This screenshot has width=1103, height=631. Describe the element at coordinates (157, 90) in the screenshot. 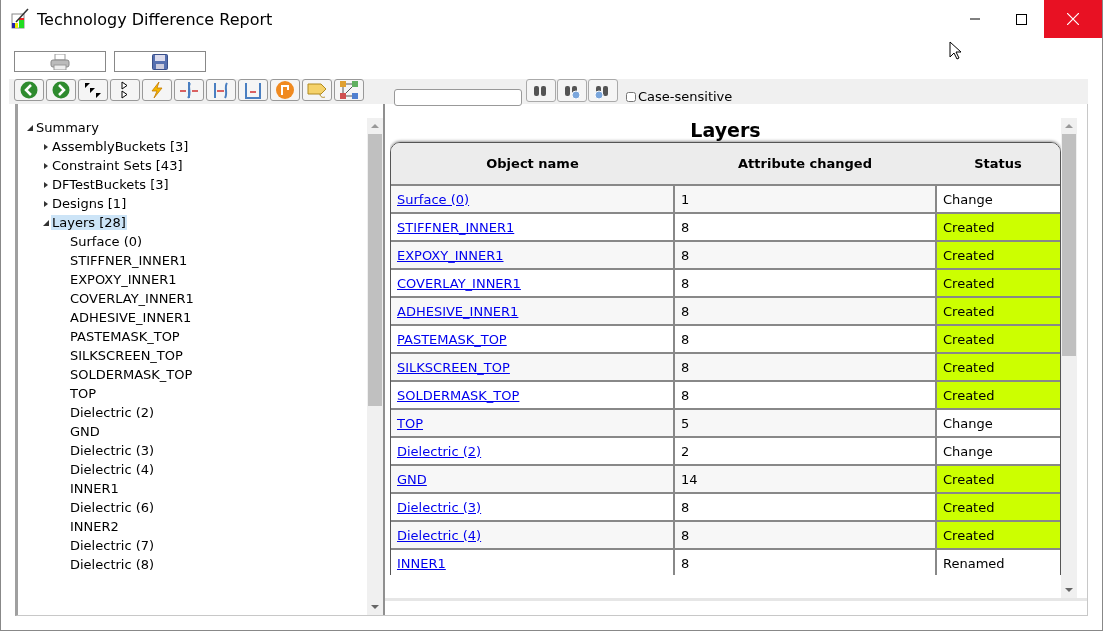

I see `lightning-icon` at that location.